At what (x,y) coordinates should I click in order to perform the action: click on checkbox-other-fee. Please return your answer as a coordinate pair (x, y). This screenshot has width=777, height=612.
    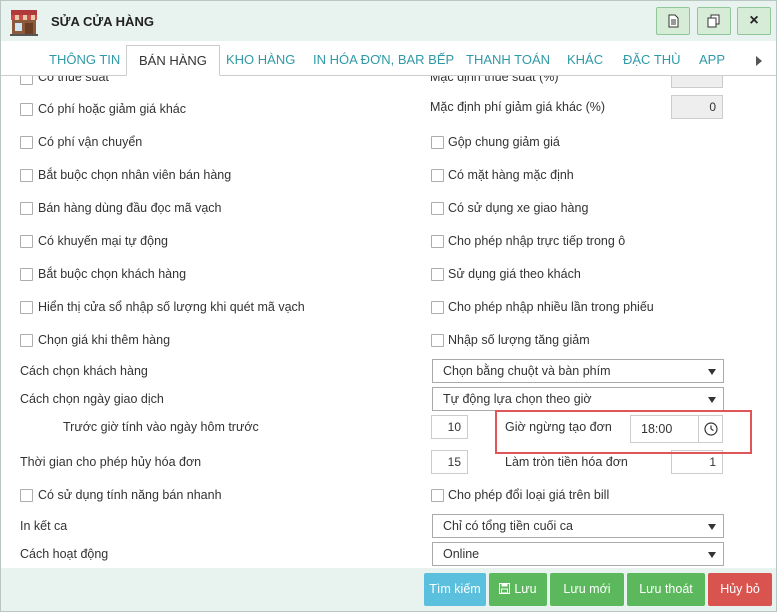
    Looking at the image, I should click on (26, 109).